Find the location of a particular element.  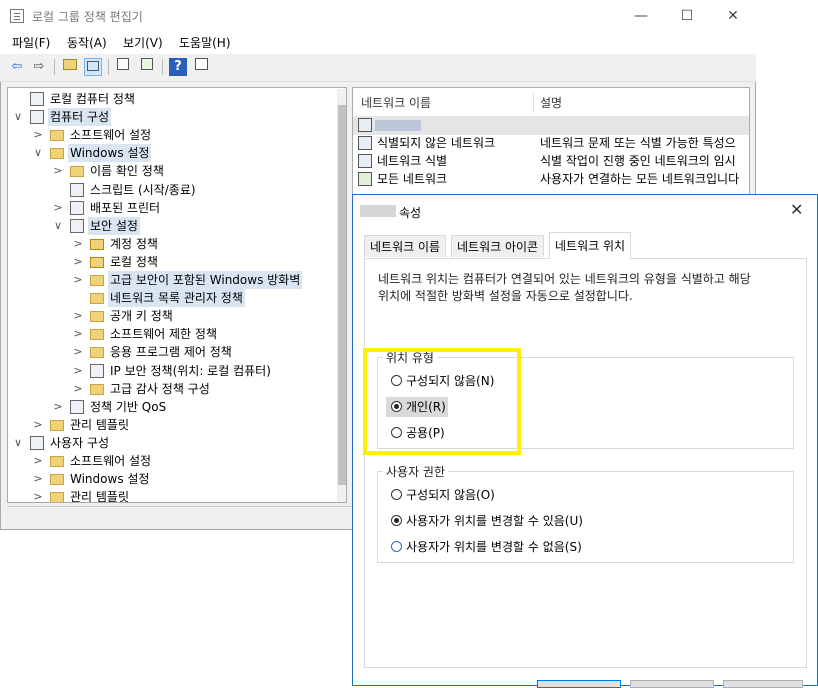

tree-item-label: 로컬 컴퓨터 정책 is located at coordinates (92, 99).